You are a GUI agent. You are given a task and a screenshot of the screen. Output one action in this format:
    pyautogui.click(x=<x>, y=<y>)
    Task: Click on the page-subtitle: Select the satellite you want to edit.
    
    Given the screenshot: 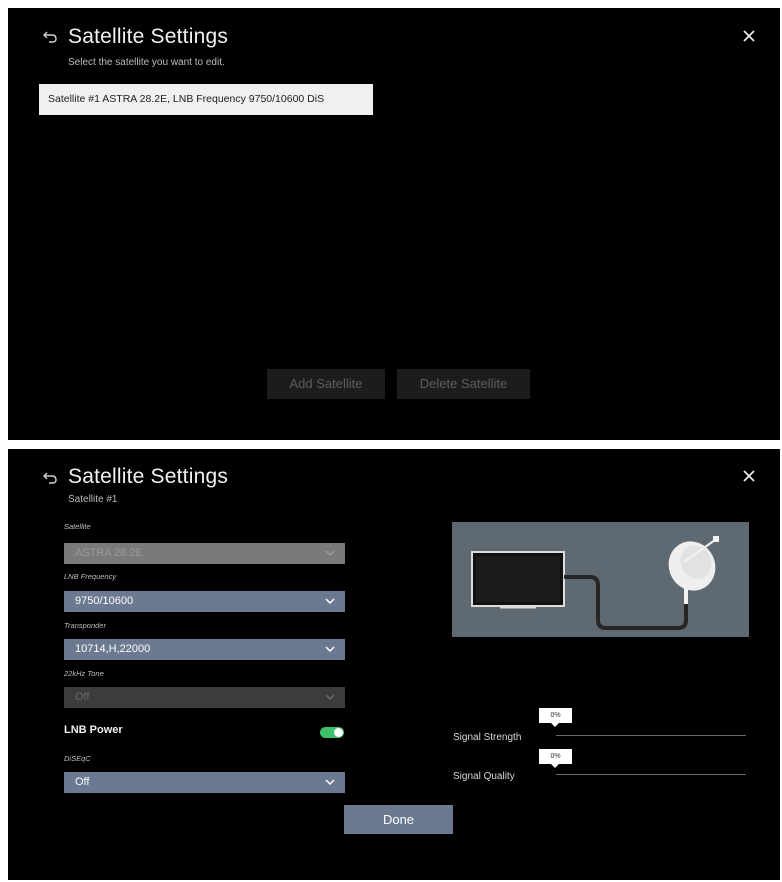 What is the action you would take?
    pyautogui.click(x=146, y=62)
    